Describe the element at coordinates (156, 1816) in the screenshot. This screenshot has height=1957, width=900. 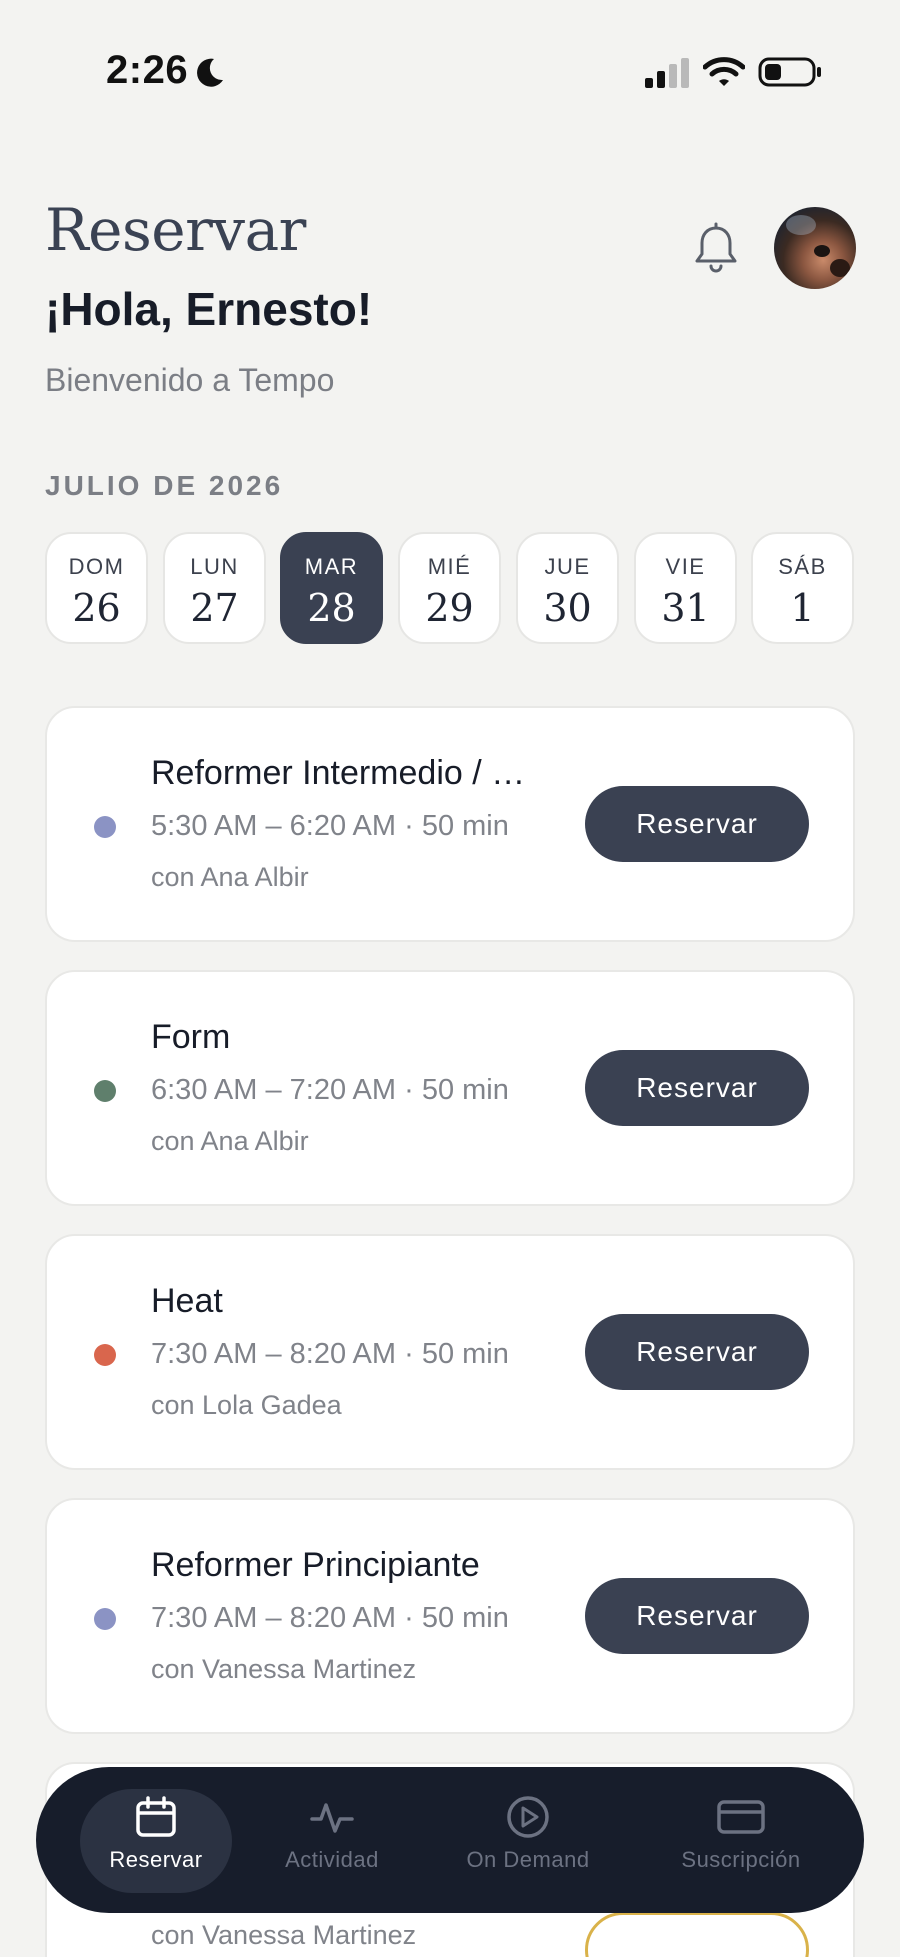
I see `calendar-icon` at that location.